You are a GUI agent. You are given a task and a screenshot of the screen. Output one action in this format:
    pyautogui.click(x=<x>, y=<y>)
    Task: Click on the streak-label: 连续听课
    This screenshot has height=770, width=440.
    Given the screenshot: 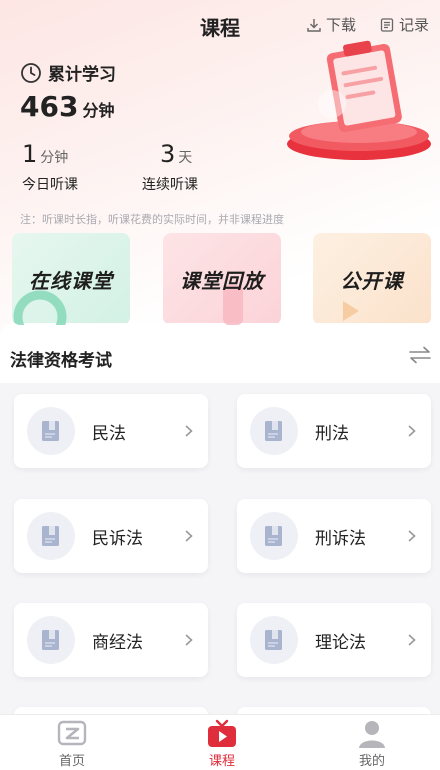 What is the action you would take?
    pyautogui.click(x=170, y=185)
    